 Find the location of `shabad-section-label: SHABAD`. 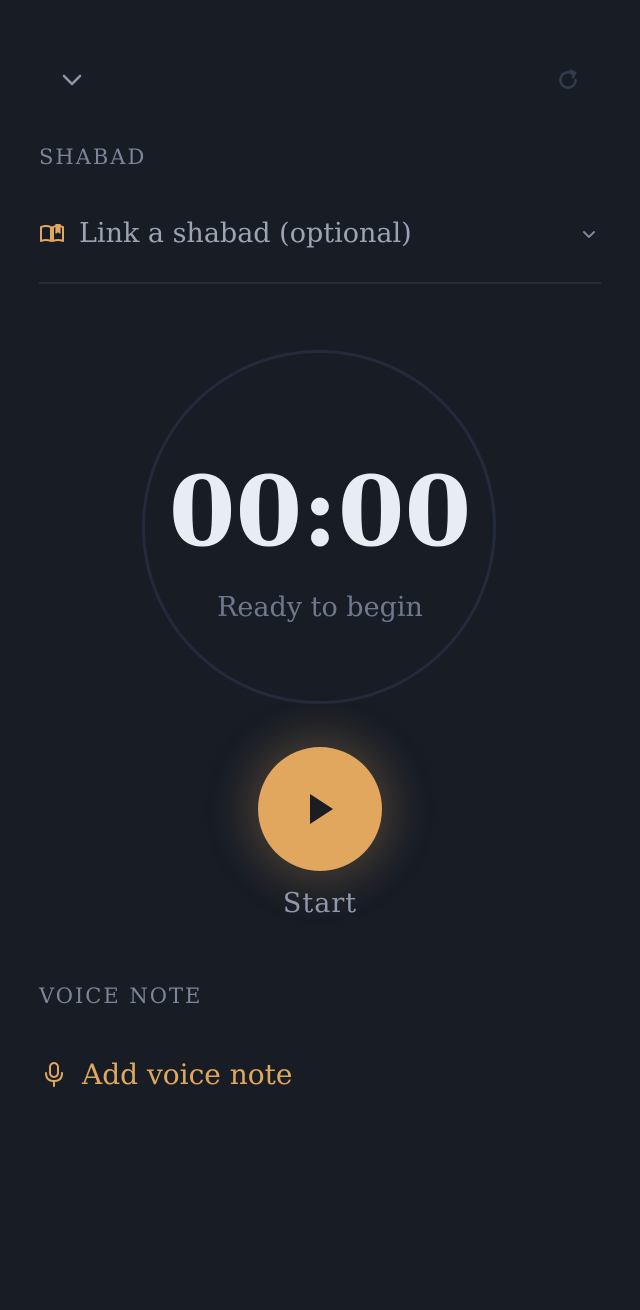

shabad-section-label: SHABAD is located at coordinates (93, 157).